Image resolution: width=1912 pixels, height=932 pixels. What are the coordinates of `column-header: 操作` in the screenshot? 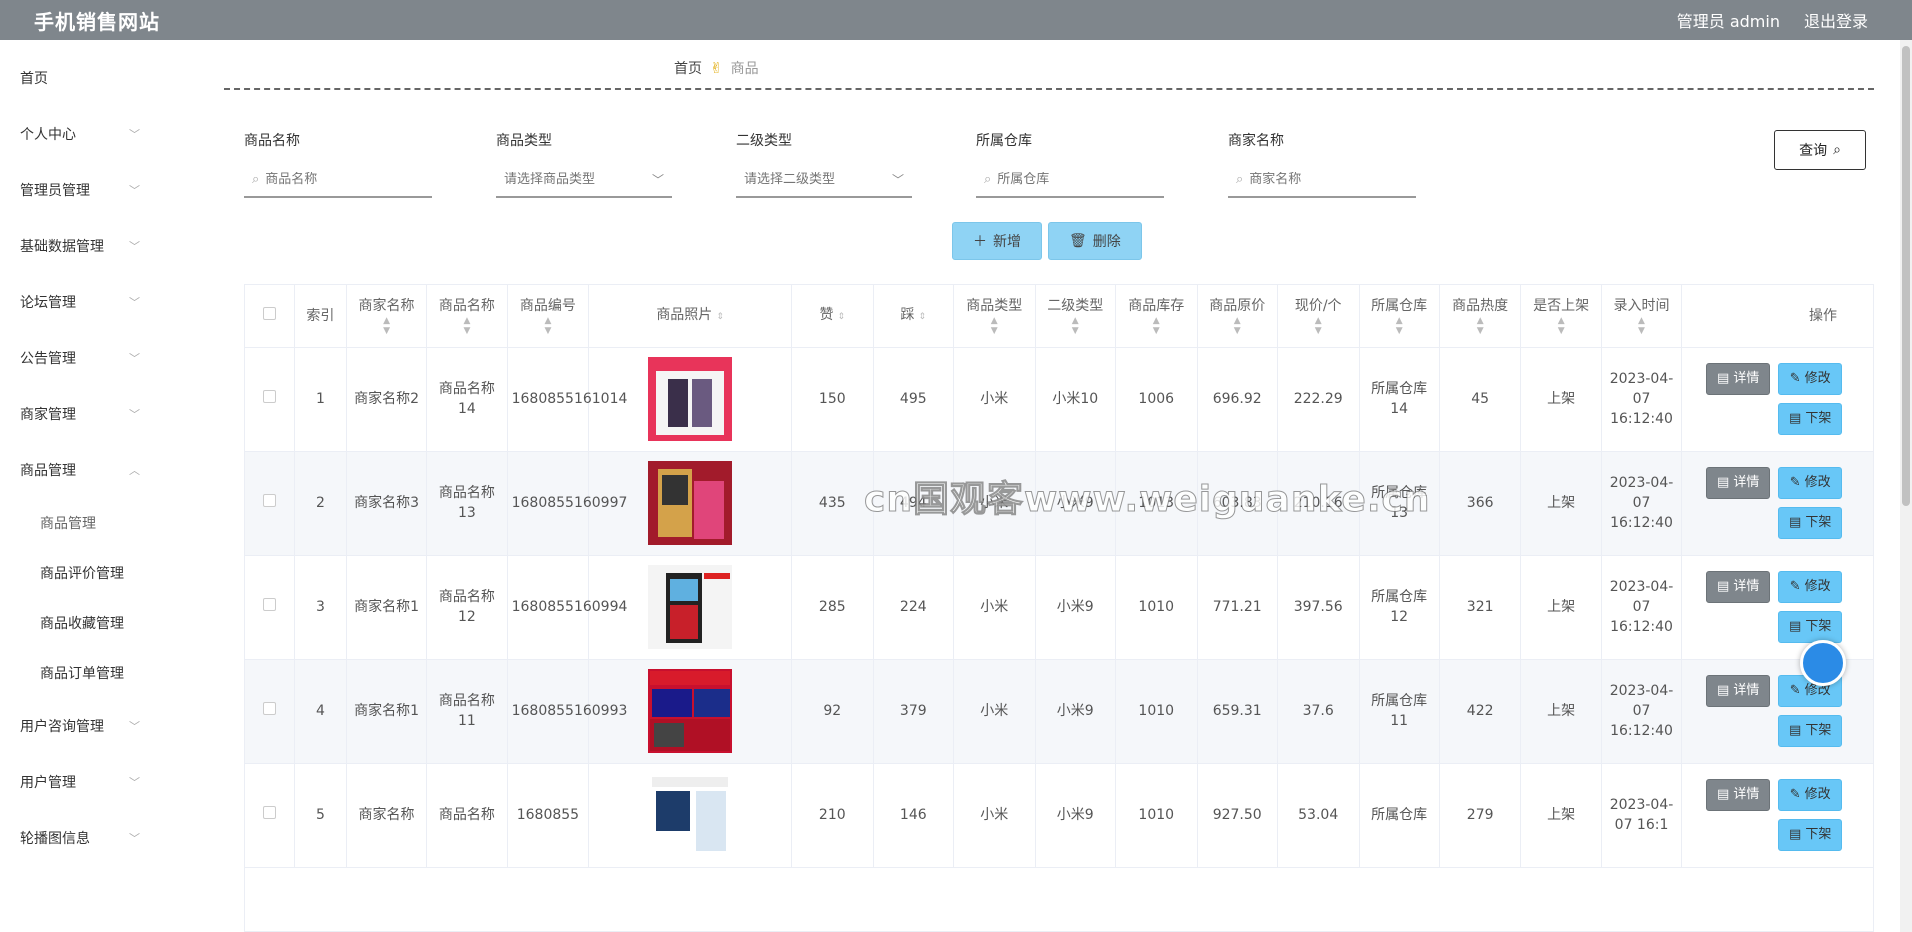 It's located at (1777, 316).